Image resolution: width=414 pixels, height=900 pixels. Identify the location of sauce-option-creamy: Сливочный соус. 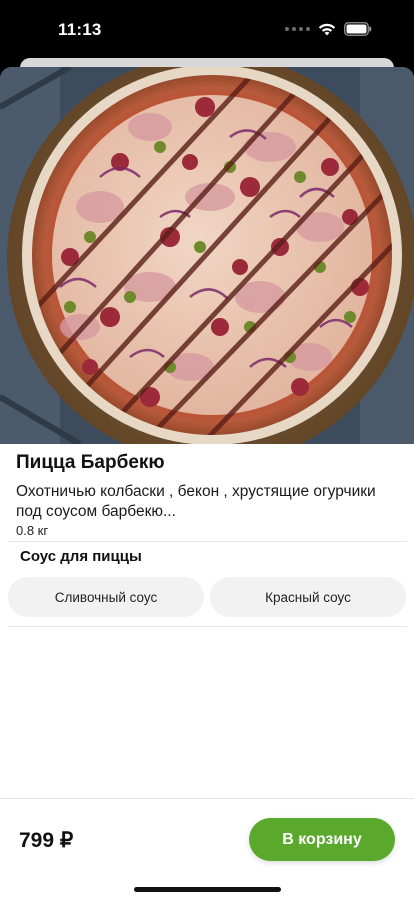
(106, 597).